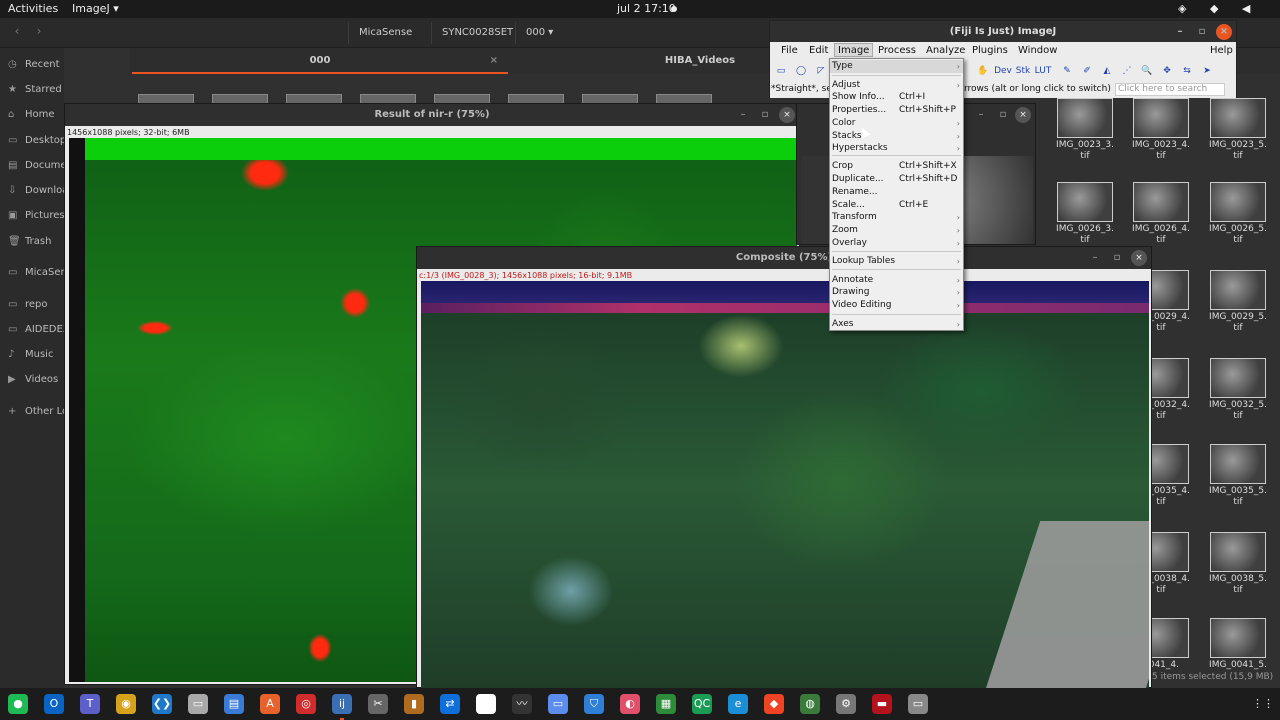 The width and height of the screenshot is (1280, 720). What do you see at coordinates (1067, 71) in the screenshot?
I see `pencil-tool-icon: ✎` at bounding box center [1067, 71].